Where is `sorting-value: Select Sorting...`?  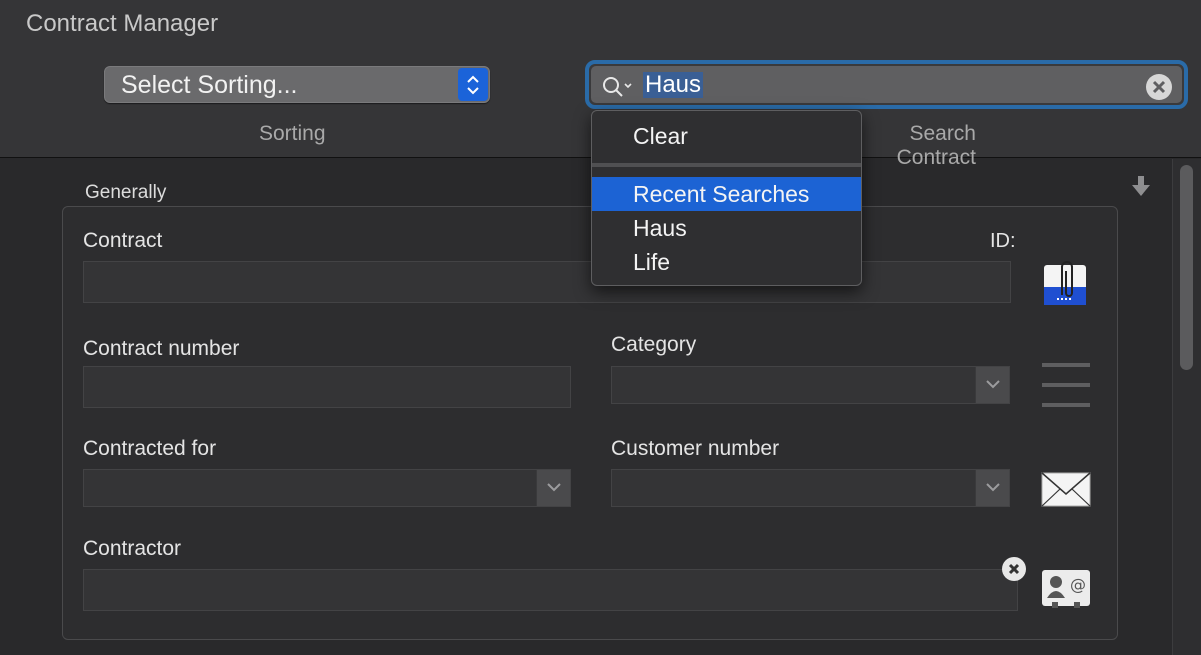 sorting-value: Select Sorting... is located at coordinates (209, 85).